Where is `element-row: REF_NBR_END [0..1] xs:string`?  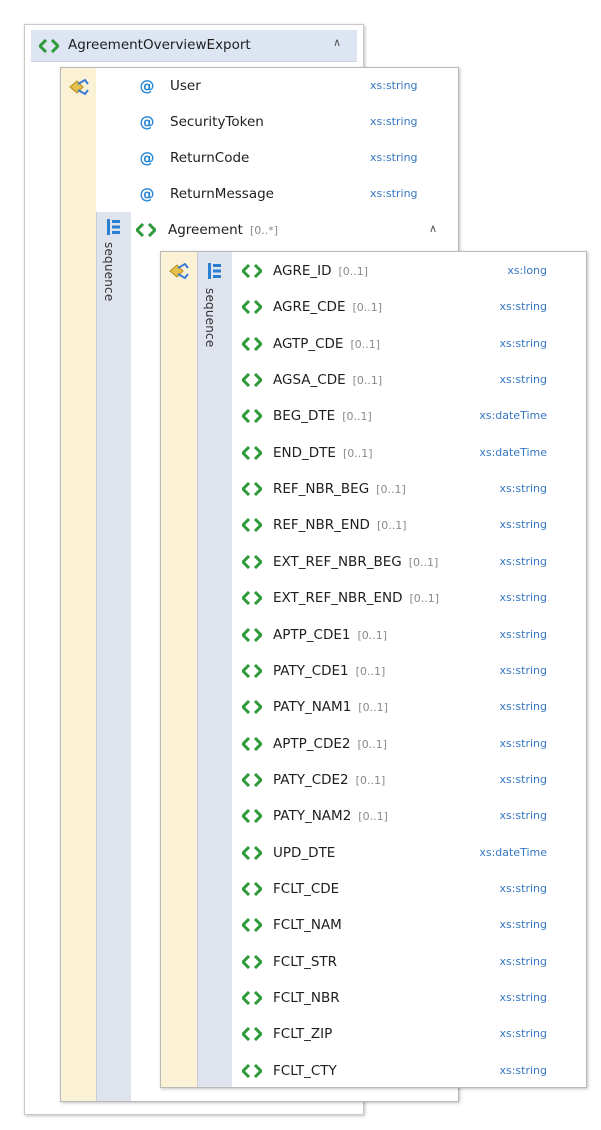
element-row: REF_NBR_END [0..1] xs:string is located at coordinates (412, 525).